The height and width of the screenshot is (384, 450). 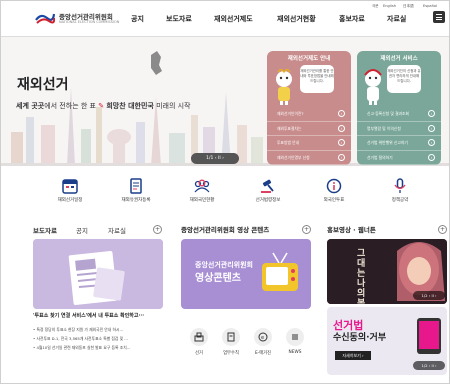 I want to click on video-banner-text: 중앙선거관리위원회 영상콘텐츠, so click(x=224, y=272).